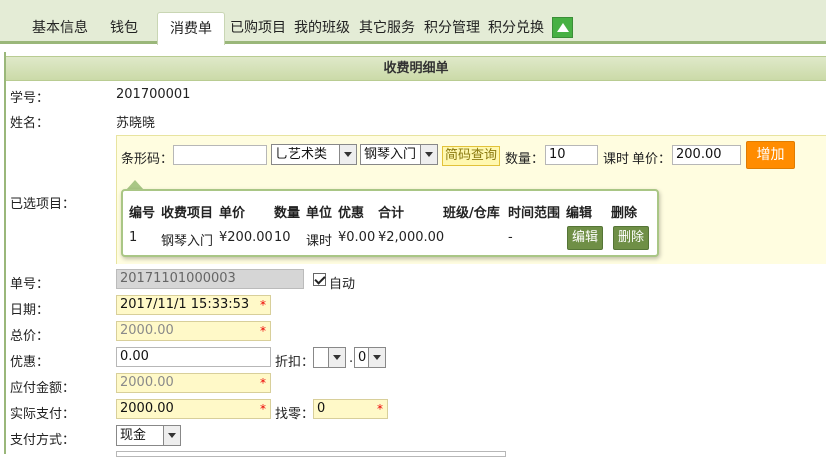 The image size is (826, 457). Describe the element at coordinates (193, 383) in the screenshot. I see `payable-input: 2000.00 *` at that location.